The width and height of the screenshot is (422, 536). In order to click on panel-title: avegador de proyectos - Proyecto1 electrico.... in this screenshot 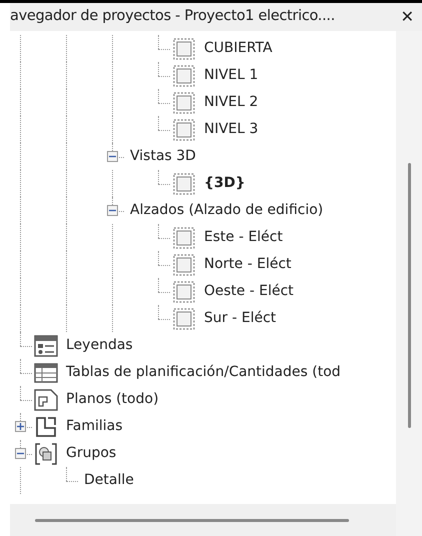, I will do `click(172, 16)`.